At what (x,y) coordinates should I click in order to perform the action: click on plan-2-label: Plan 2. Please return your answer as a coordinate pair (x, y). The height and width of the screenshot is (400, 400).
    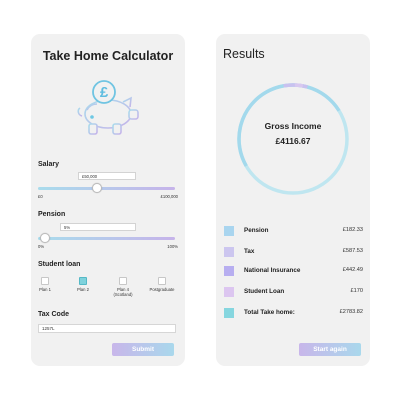
    Looking at the image, I should click on (83, 289).